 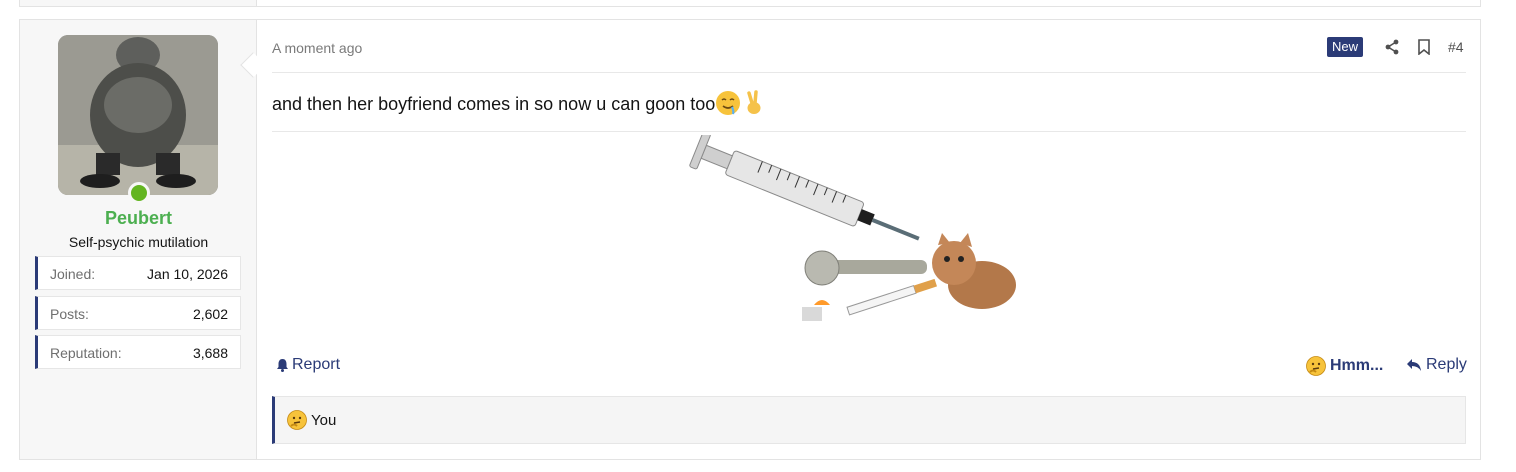 I want to click on user-stat-joined: Joined: Jan 10, 2026, so click(x=138, y=273).